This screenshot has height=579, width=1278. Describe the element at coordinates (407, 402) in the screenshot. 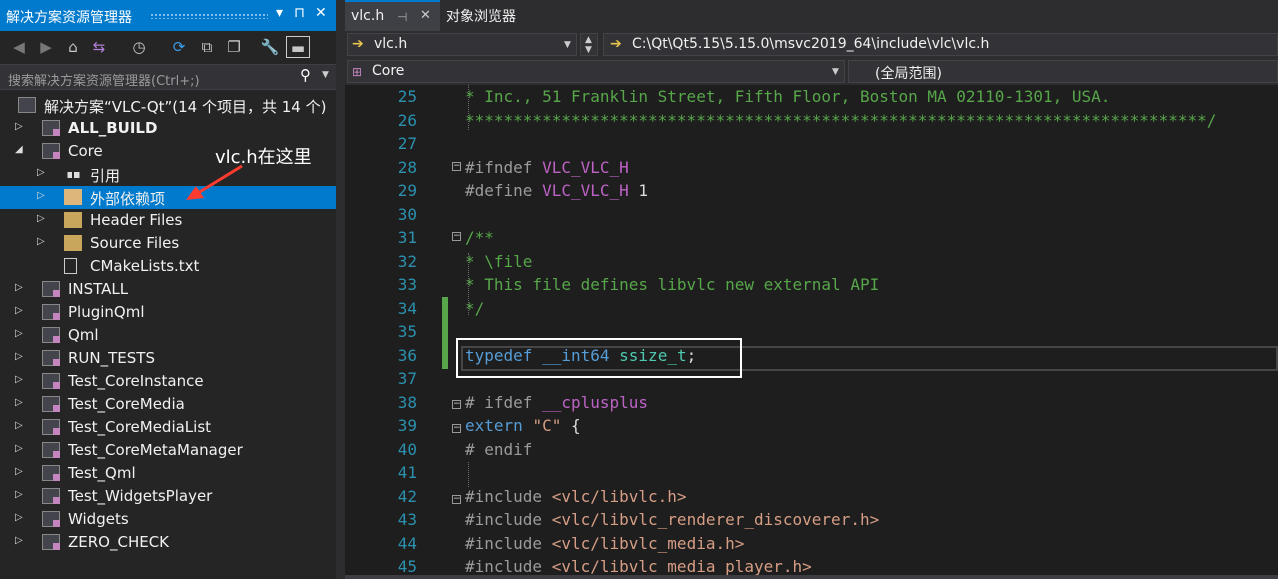

I see `line-number: 38` at that location.